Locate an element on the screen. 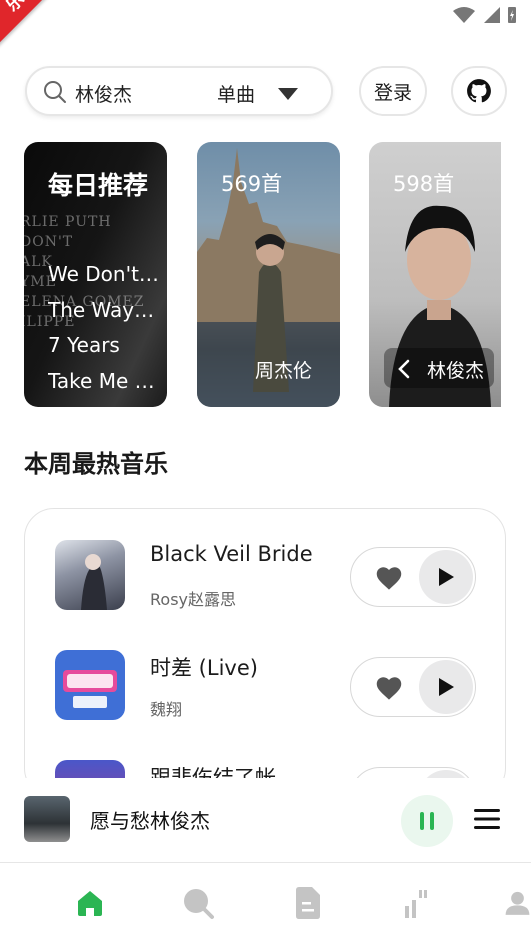 This screenshot has height=944, width=531. daily-song: The Way I Am is located at coordinates (104, 309).